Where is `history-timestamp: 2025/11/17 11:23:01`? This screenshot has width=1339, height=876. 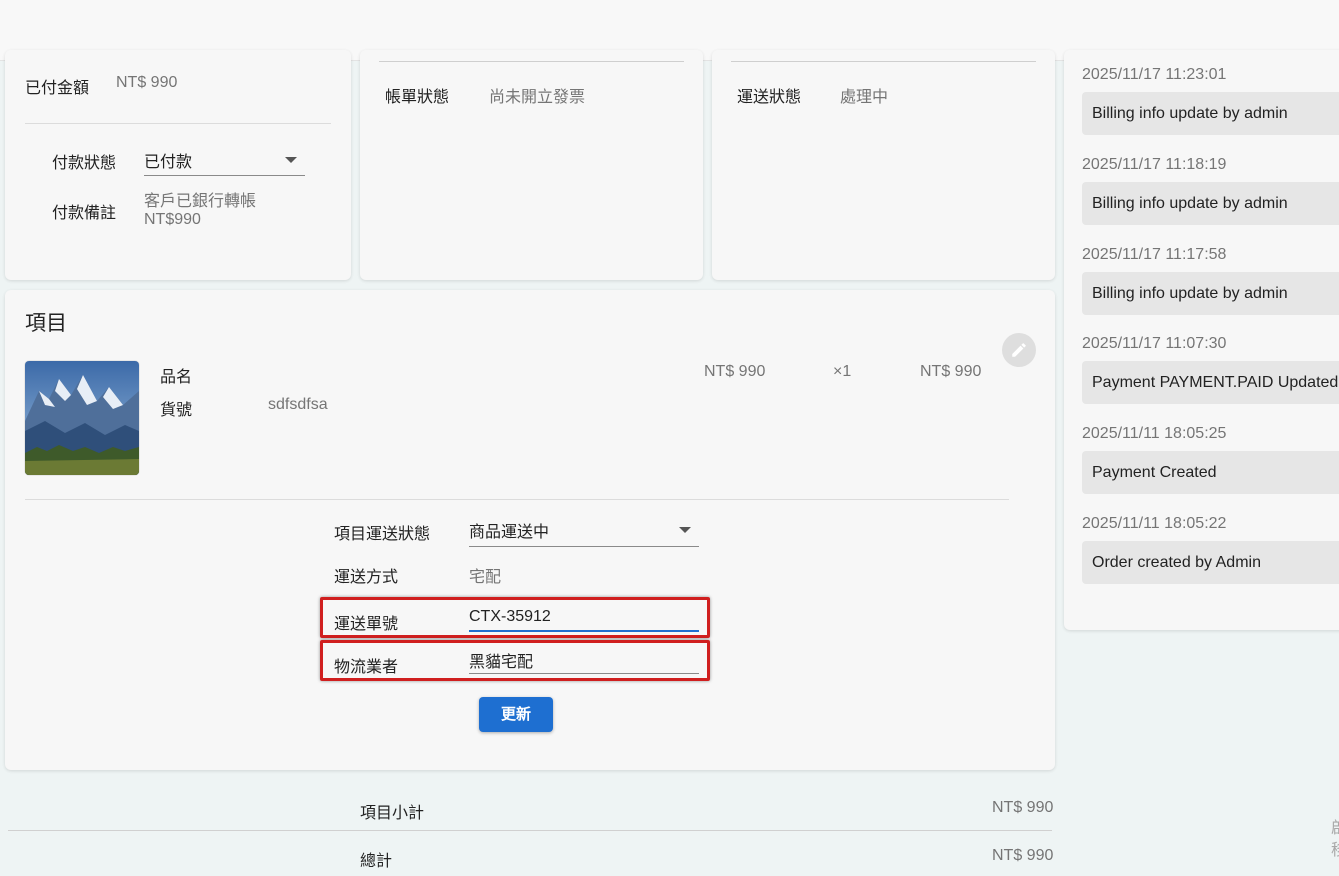
history-timestamp: 2025/11/17 11:23:01 is located at coordinates (1154, 74).